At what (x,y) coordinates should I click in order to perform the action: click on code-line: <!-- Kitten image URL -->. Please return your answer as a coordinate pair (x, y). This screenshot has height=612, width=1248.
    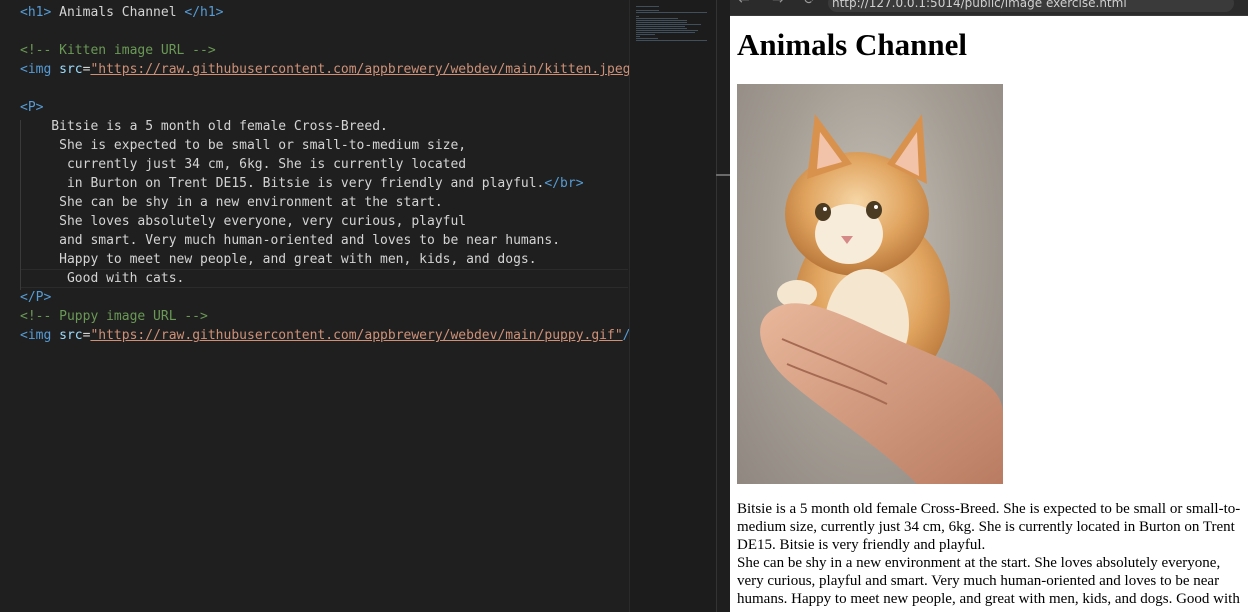
    Looking at the image, I should click on (118, 50).